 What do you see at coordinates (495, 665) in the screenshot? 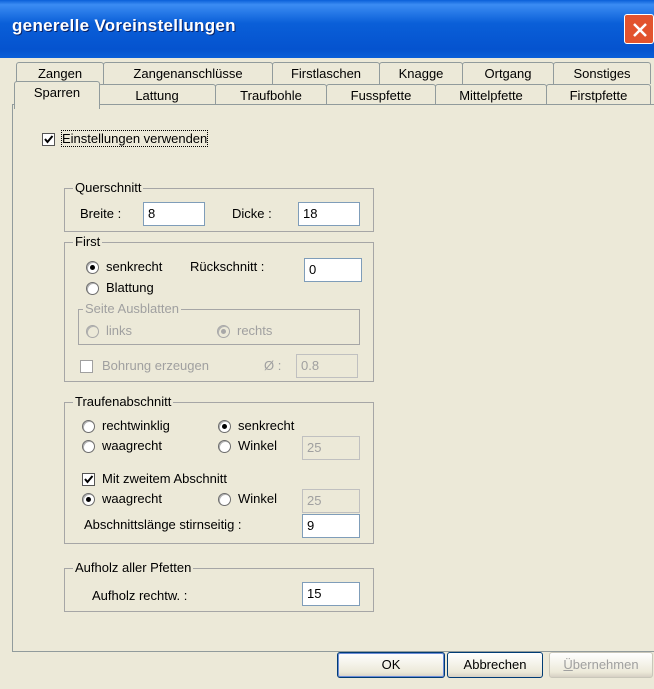
I see `cancel-button: Abbrechen` at bounding box center [495, 665].